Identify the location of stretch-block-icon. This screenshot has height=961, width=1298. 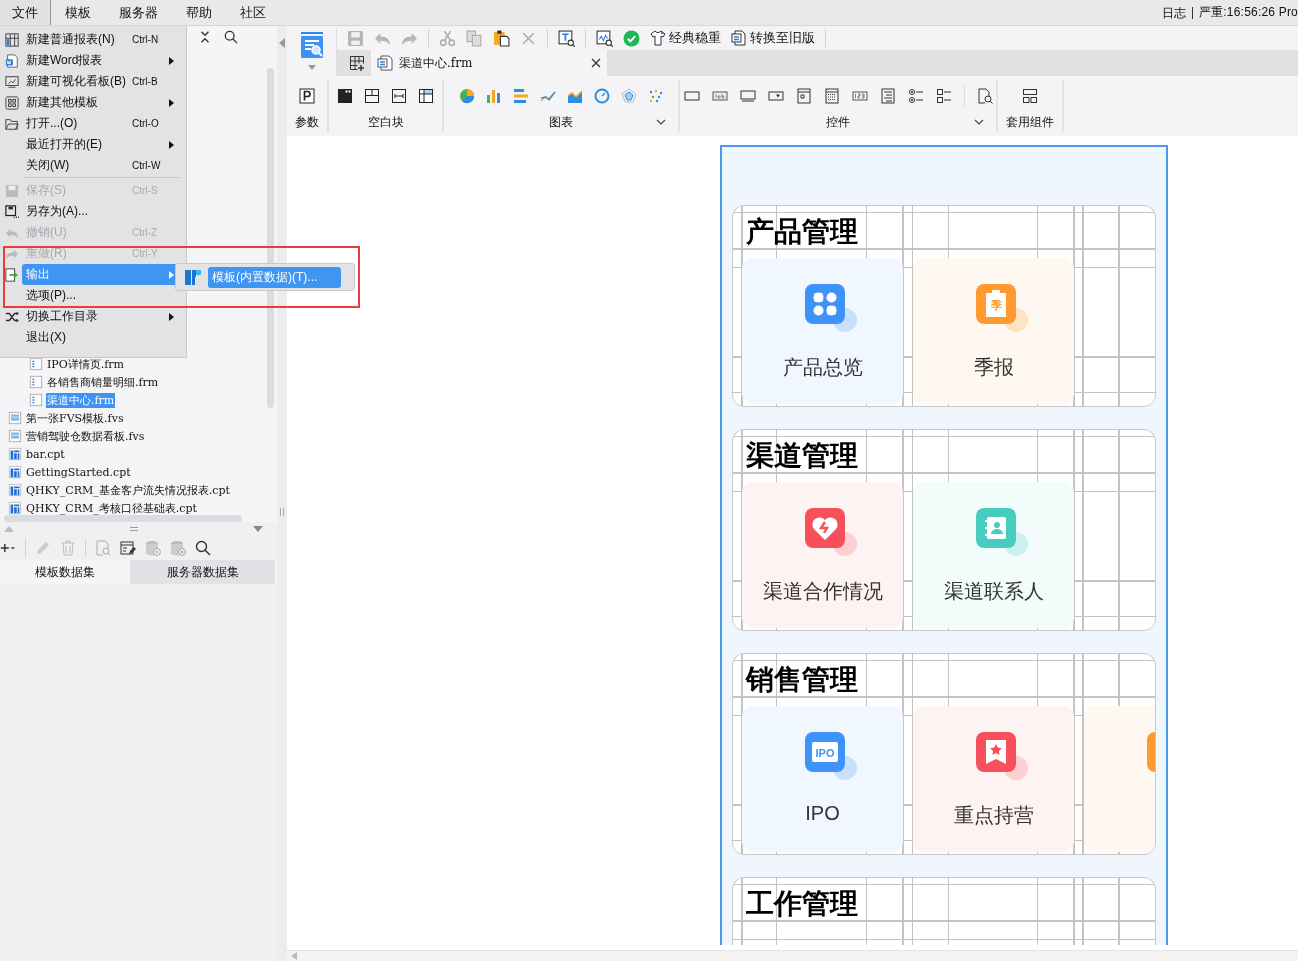
(399, 96).